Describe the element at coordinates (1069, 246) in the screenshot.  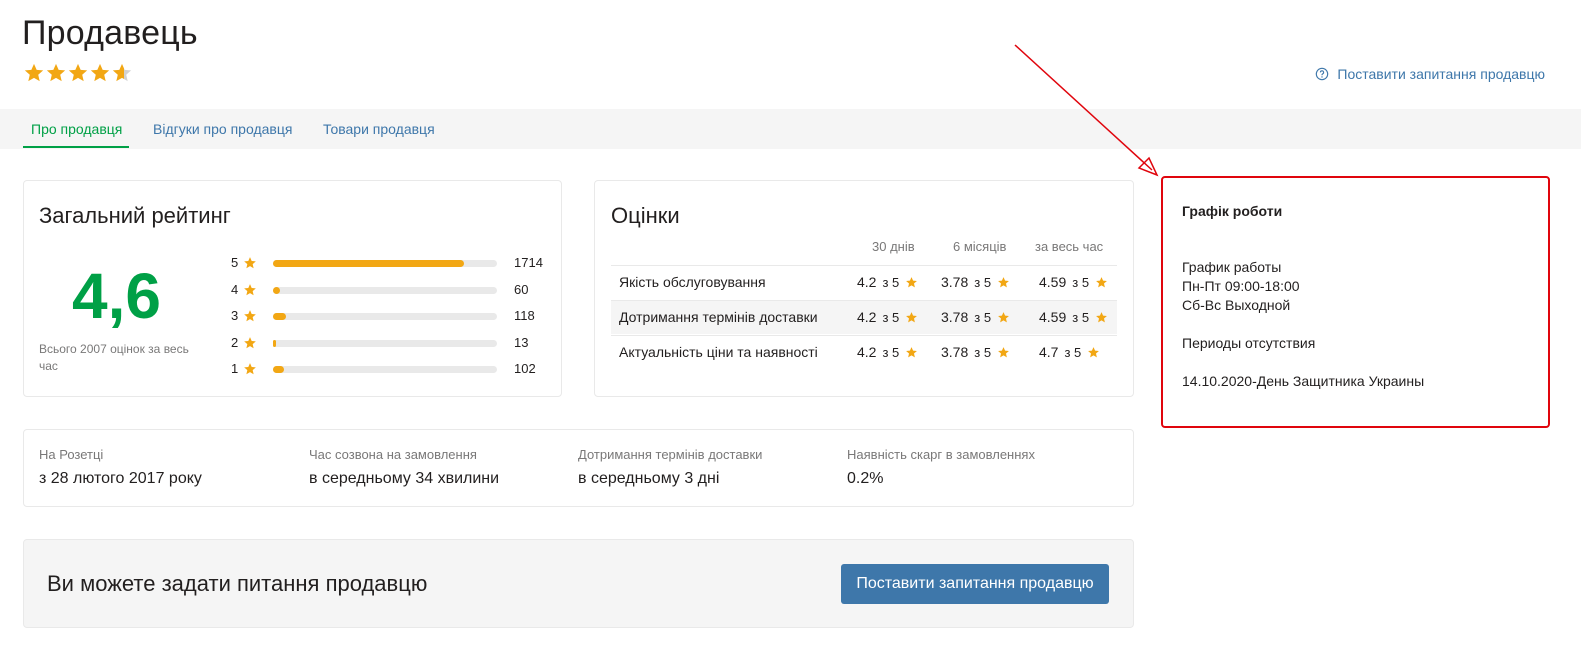
I see `column-header-all-time: за весь час` at that location.